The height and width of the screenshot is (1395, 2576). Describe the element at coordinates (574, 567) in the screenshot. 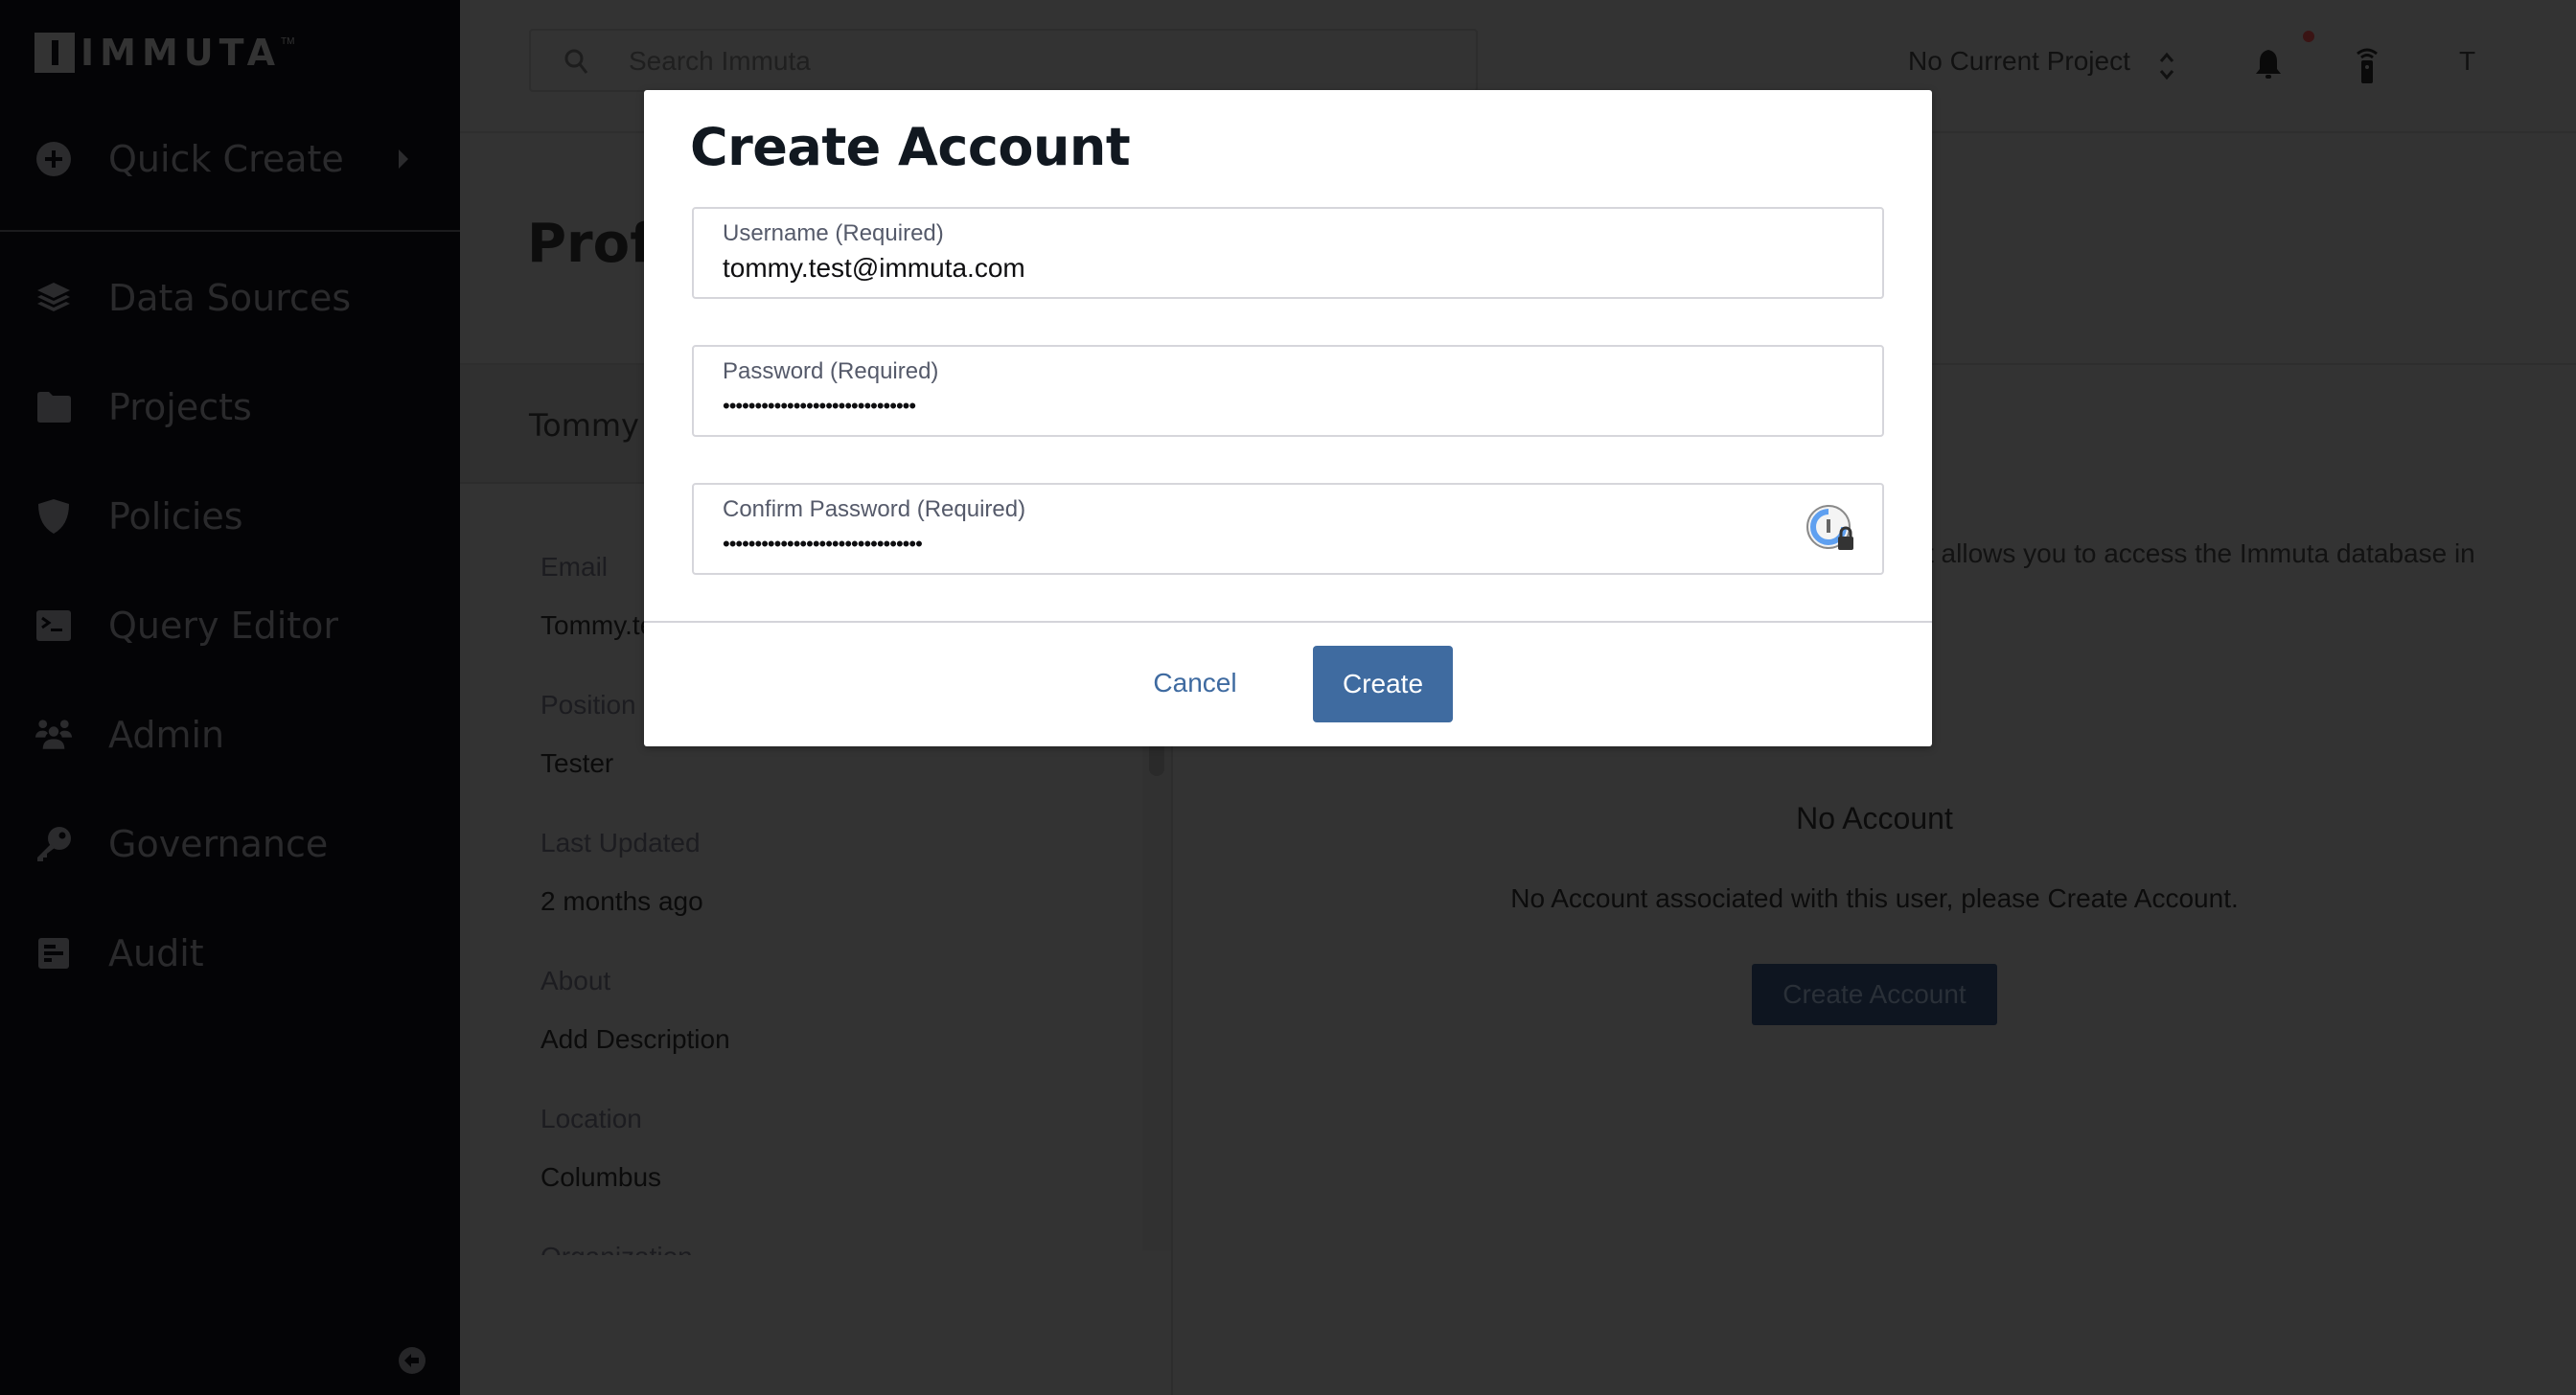

I see `field-label-email: Email` at that location.